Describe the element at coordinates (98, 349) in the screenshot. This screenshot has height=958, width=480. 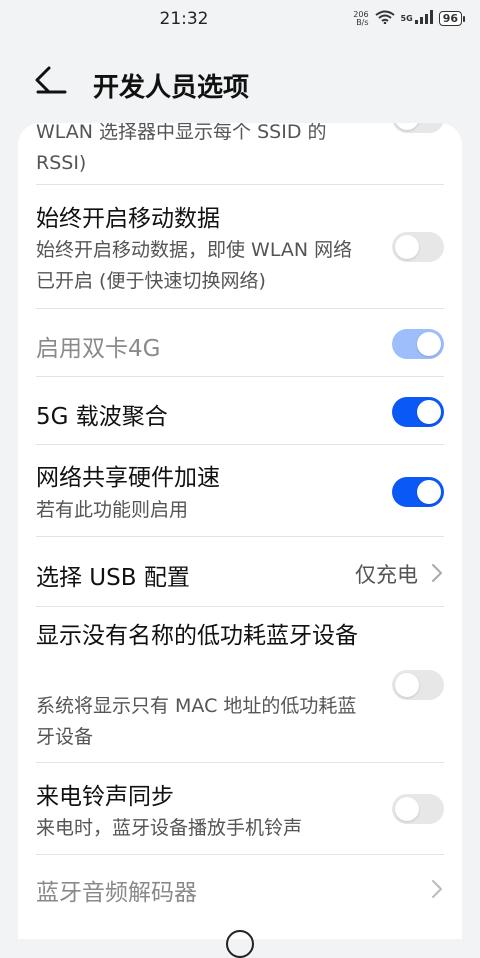
I see `setting-title: 启用双卡4G` at that location.